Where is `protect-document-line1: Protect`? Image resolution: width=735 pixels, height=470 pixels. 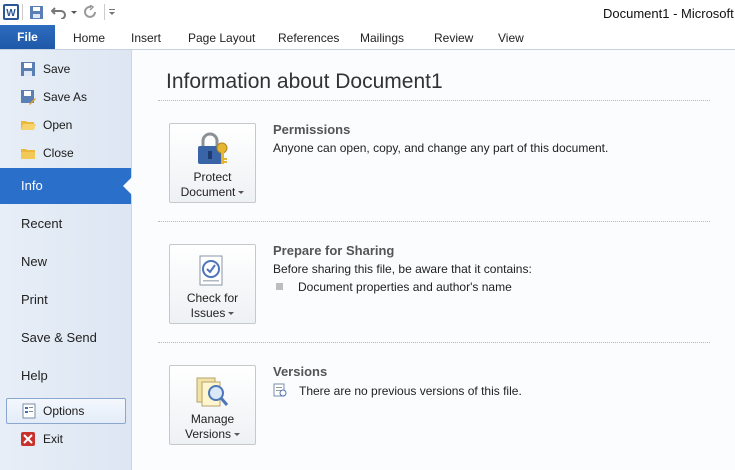 protect-document-line1: Protect is located at coordinates (212, 177).